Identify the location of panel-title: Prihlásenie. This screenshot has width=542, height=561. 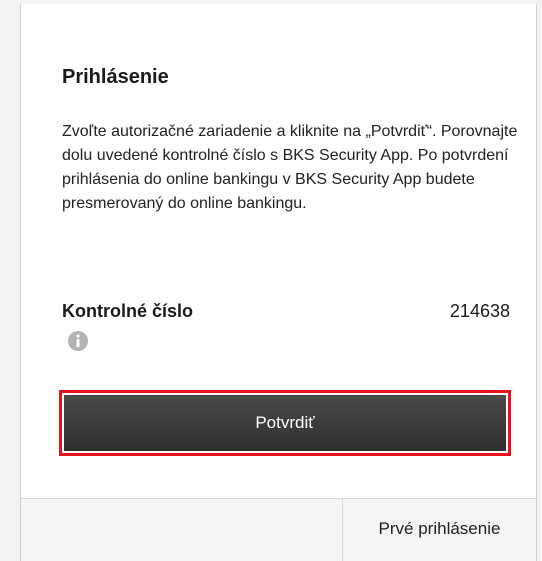
(115, 77).